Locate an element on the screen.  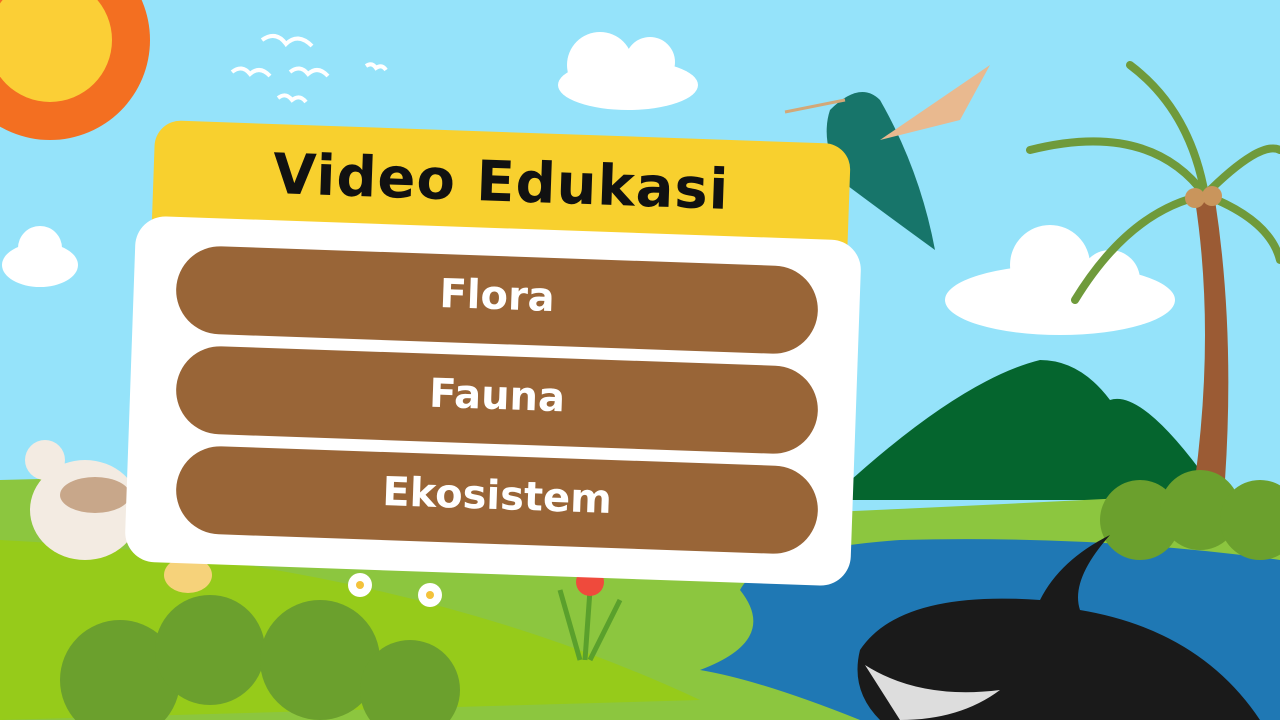
flora-label: Flora is located at coordinates (497, 296).